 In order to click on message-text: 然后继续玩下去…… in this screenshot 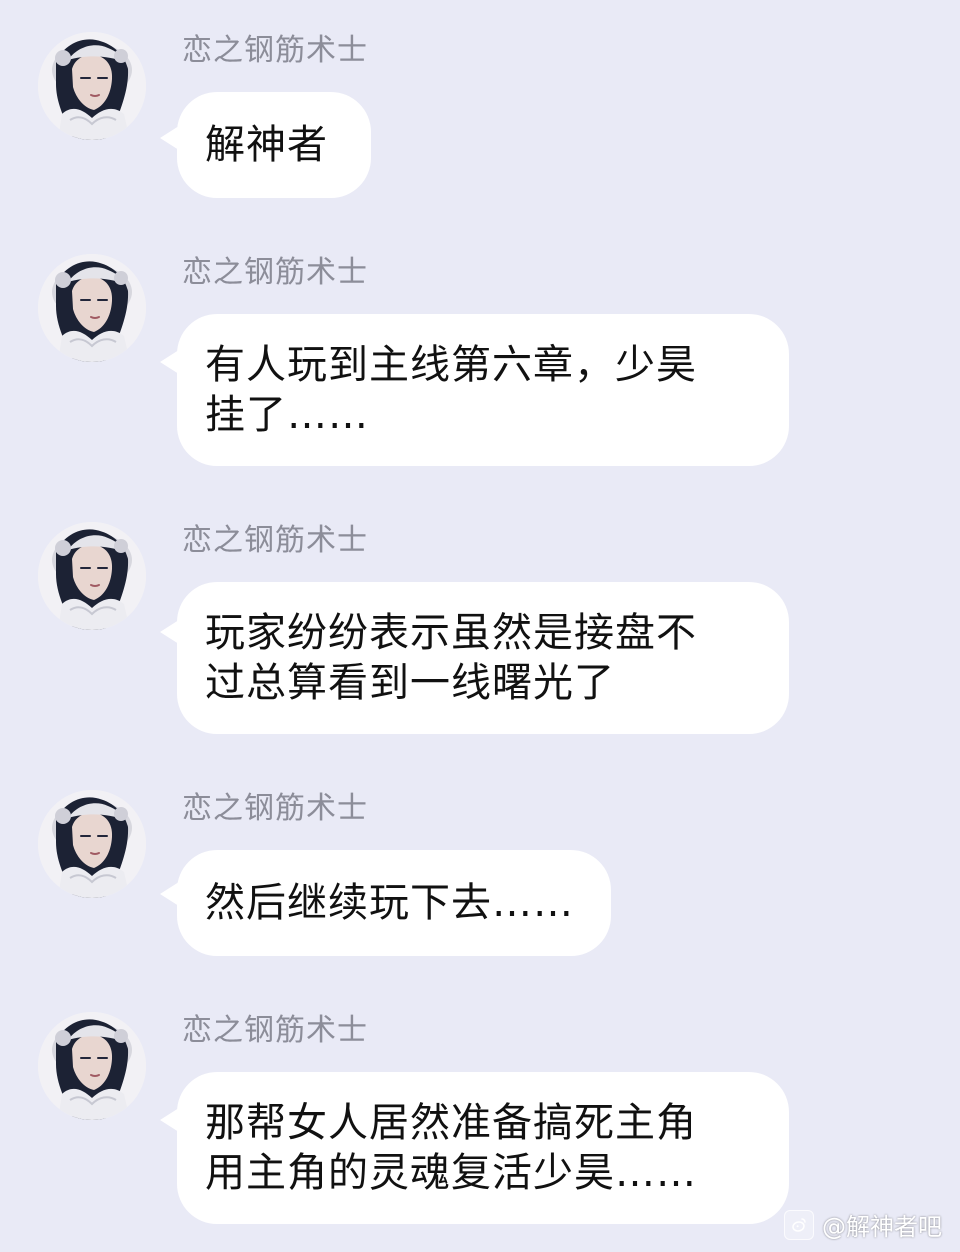, I will do `click(389, 903)`.